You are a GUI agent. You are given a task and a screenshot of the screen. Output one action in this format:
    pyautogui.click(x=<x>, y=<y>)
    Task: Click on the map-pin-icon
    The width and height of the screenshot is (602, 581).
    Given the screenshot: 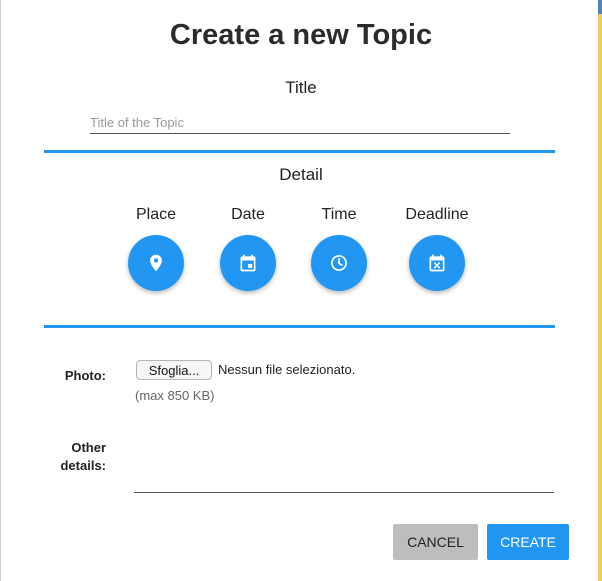 What is the action you would take?
    pyautogui.click(x=156, y=263)
    